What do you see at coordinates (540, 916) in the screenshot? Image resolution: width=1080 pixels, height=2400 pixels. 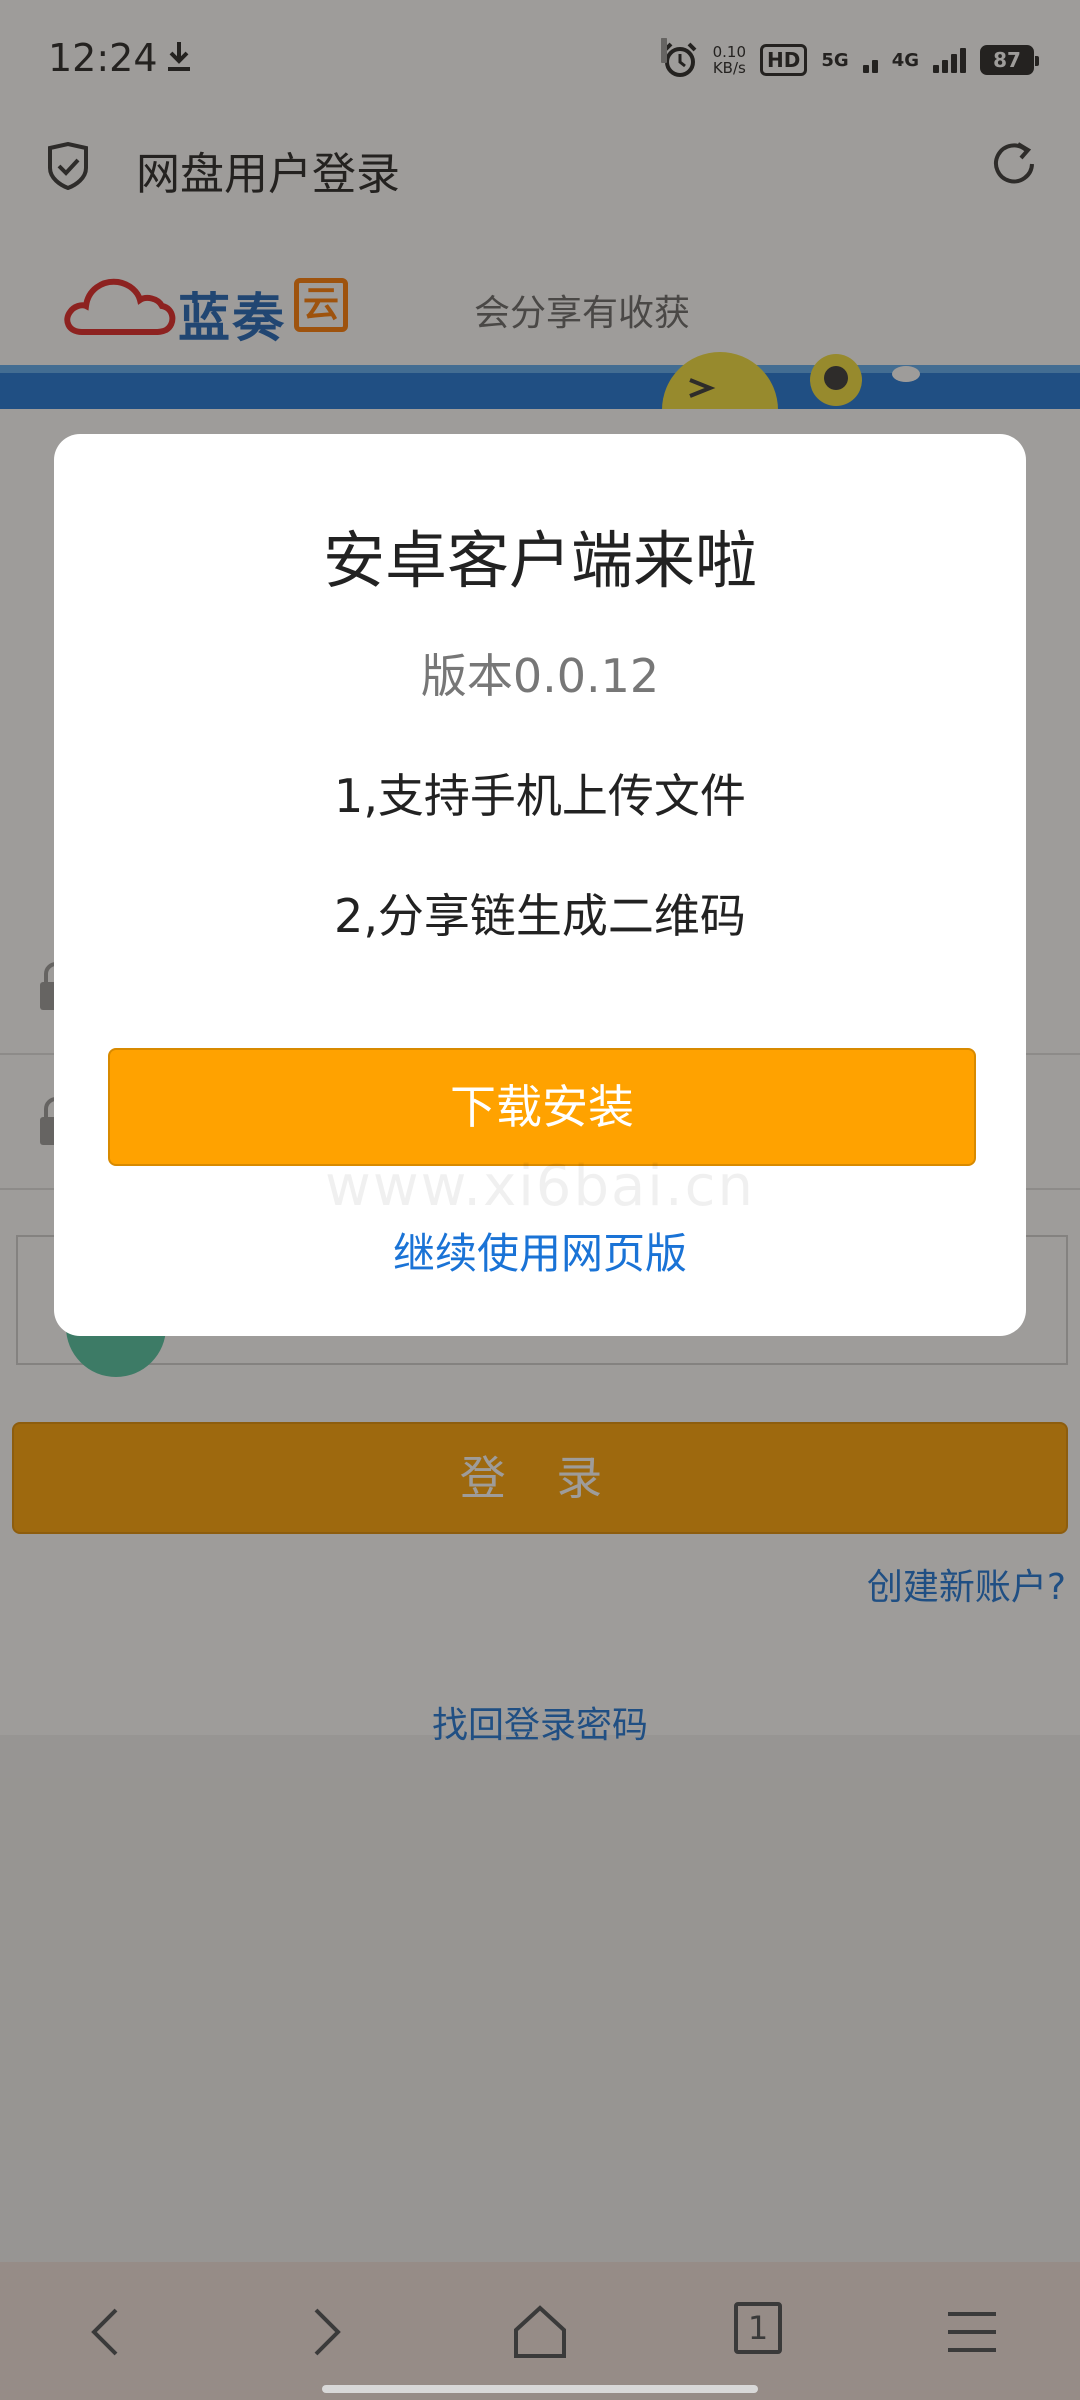 I see `feature-item-2: 2,分享链生成二维码` at bounding box center [540, 916].